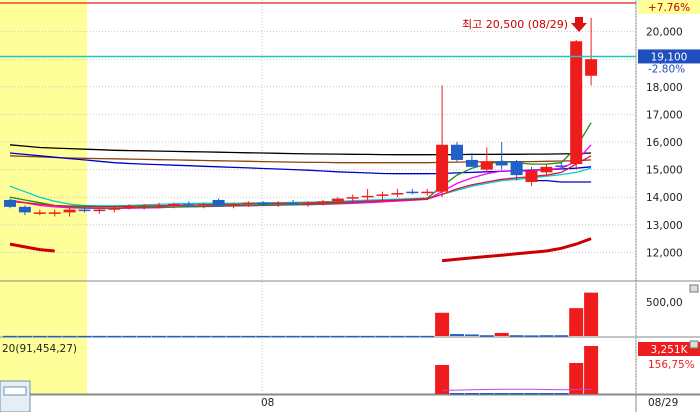 The height and width of the screenshot is (416, 700). Describe the element at coordinates (664, 33) in the screenshot. I see `y-tick-label: 20,000` at that location.